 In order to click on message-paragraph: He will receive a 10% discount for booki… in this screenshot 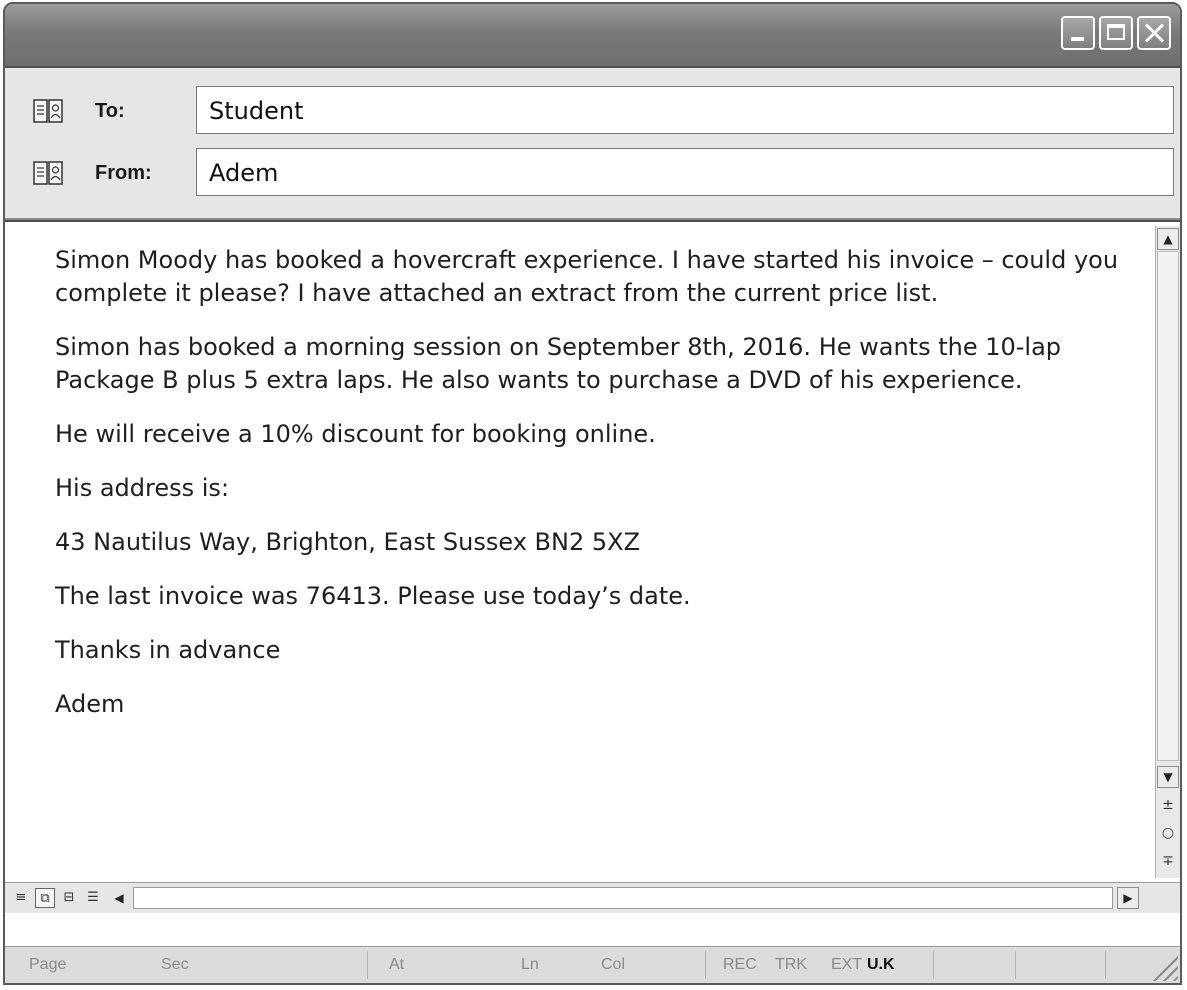, I will do `click(355, 434)`.